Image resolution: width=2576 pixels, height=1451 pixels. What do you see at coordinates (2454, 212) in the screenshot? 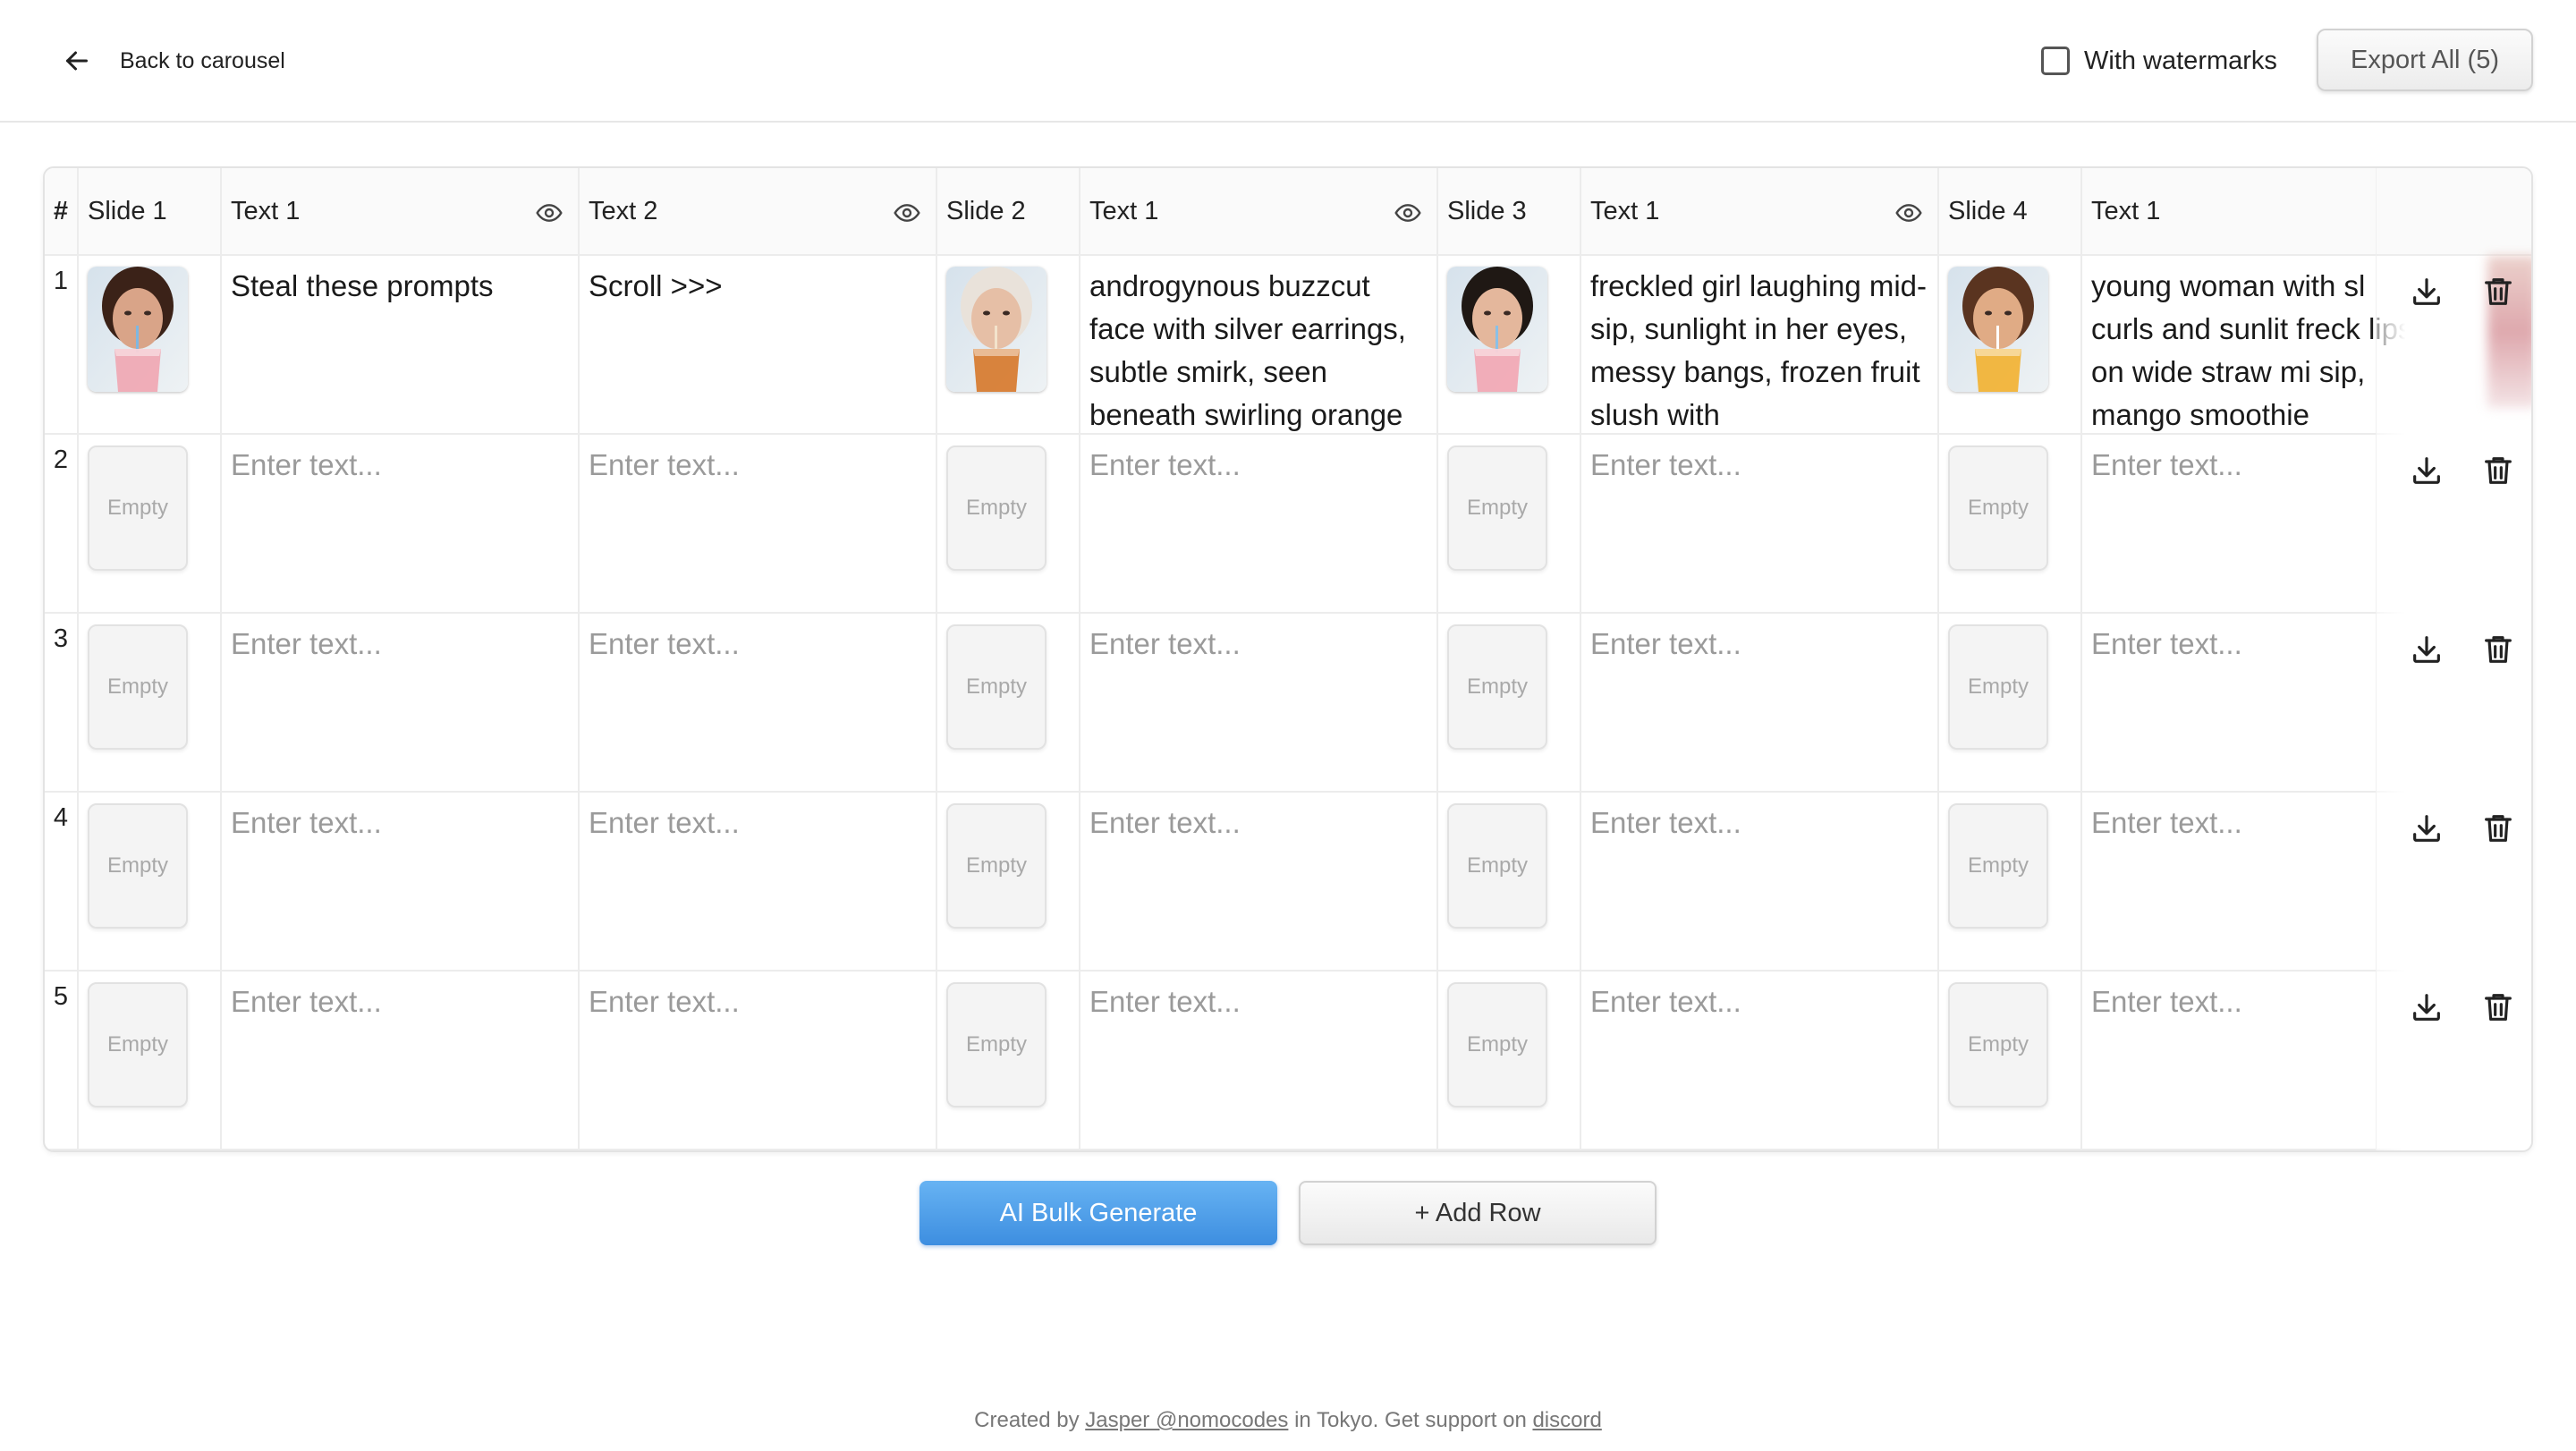
I see `row-actions-header` at bounding box center [2454, 212].